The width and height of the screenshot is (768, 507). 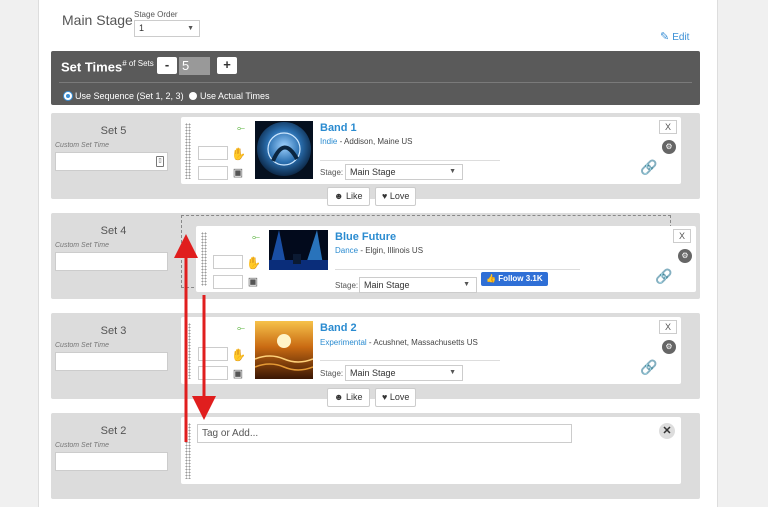 I want to click on thumbs-up-icon: 👍, so click(x=491, y=278).